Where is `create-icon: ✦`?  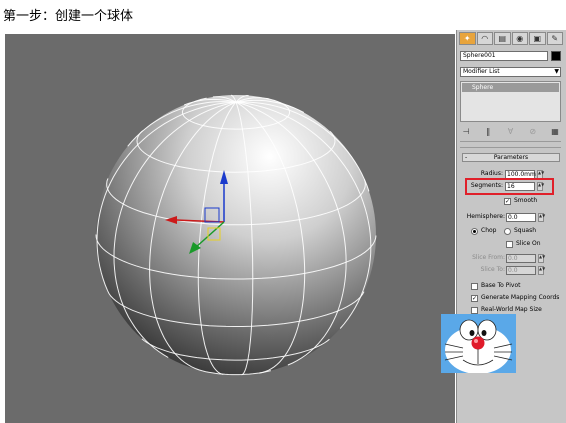 create-icon: ✦ is located at coordinates (467, 38).